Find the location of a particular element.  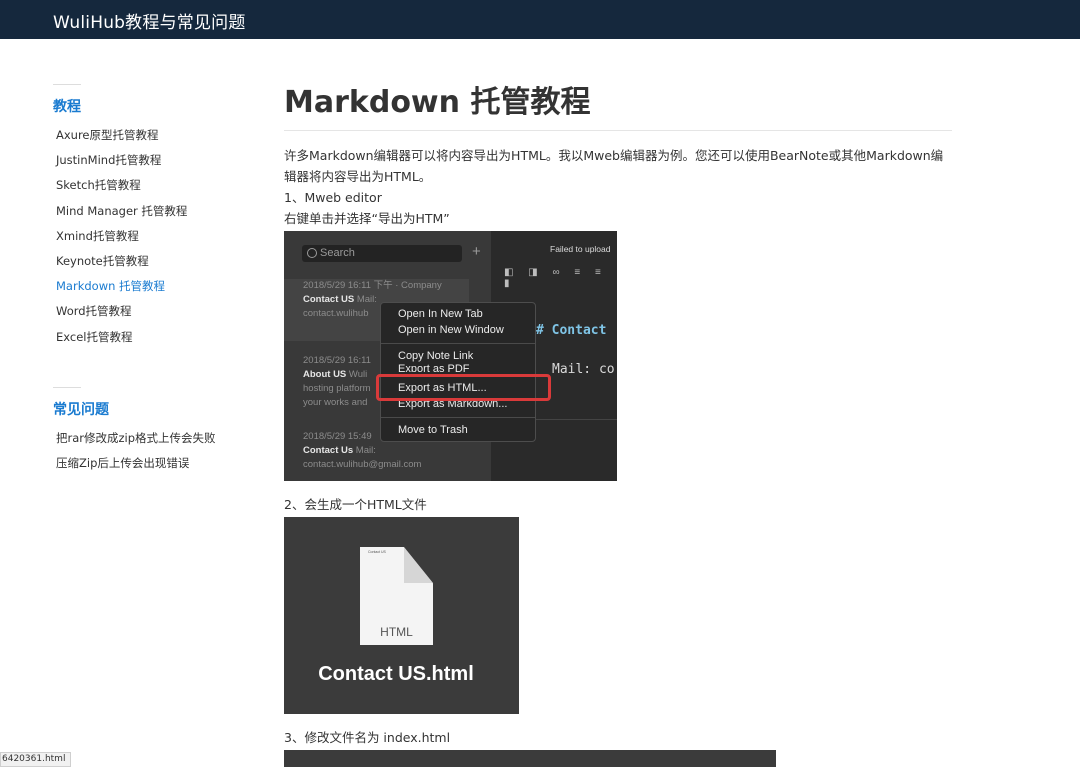

sidebar-faq-rar-zip: 把rar修改成zip格式上传会失败 is located at coordinates (148, 442).